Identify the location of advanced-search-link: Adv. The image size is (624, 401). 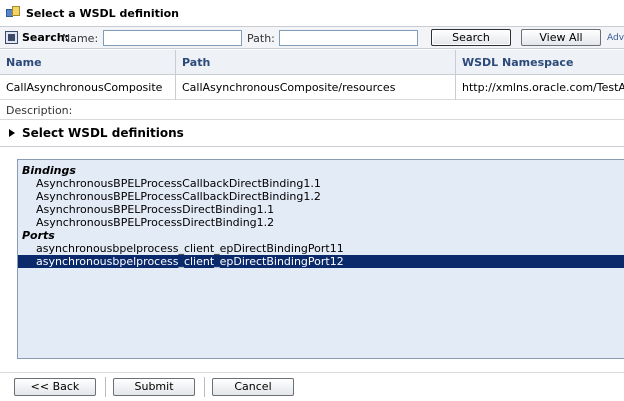
(615, 38).